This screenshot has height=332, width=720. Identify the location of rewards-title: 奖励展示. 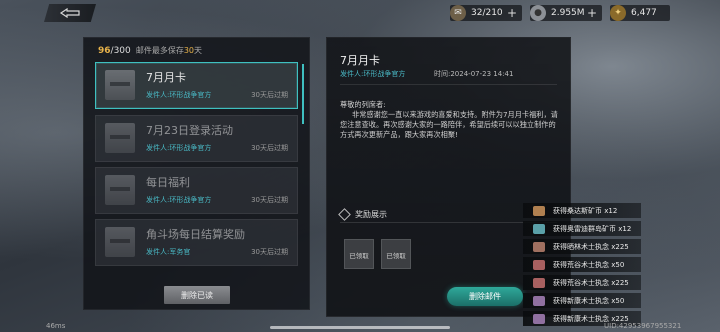
(371, 214).